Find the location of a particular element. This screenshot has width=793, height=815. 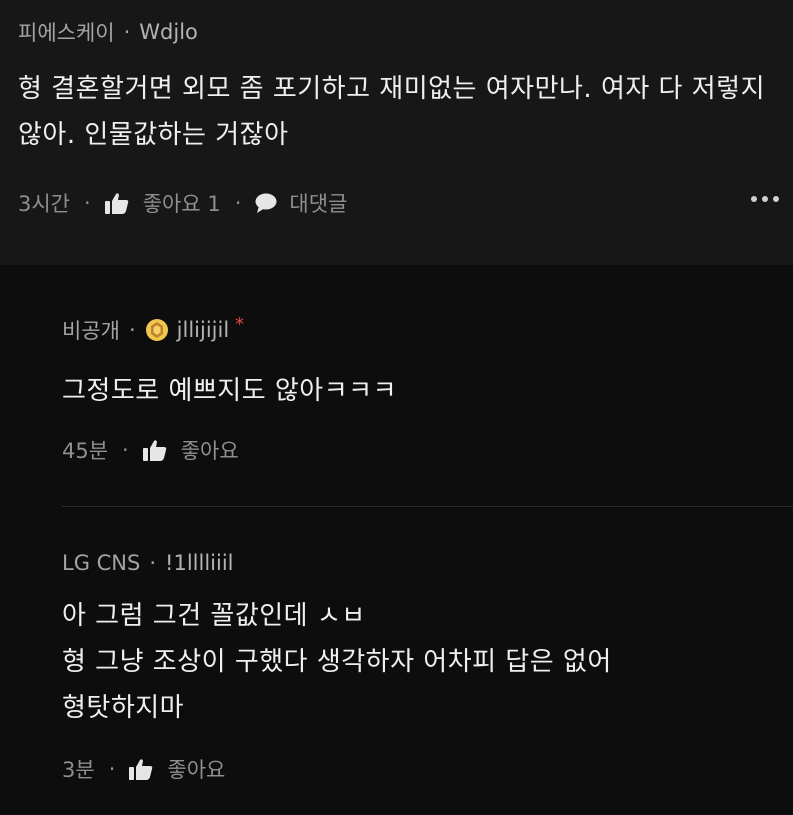

more-dots-icon is located at coordinates (765, 199).